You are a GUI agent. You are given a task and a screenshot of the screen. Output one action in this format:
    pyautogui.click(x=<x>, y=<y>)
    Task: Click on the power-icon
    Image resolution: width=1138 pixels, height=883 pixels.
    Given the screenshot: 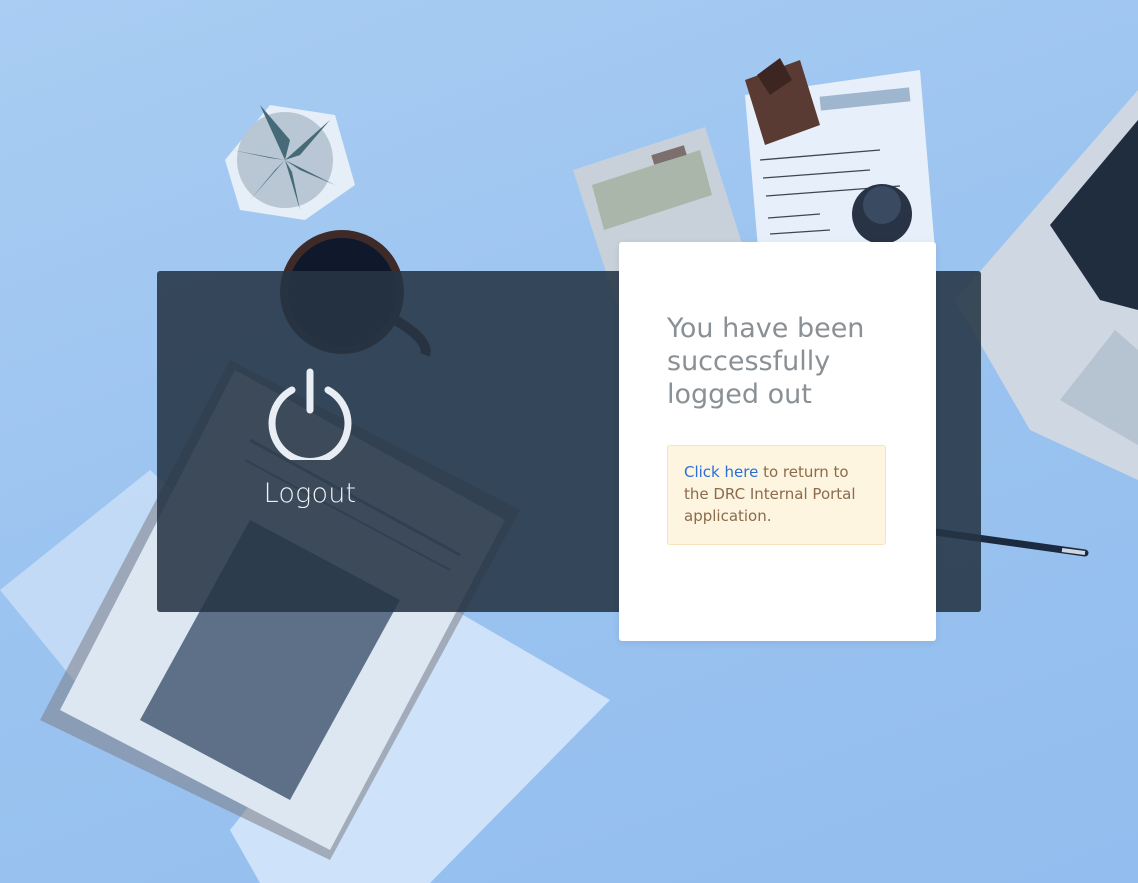 What is the action you would take?
    pyautogui.click(x=310, y=414)
    